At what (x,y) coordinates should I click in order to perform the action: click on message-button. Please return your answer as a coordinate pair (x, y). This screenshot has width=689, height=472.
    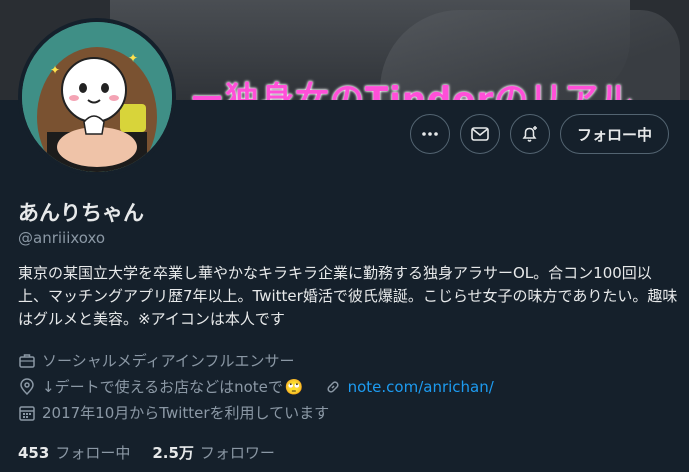
    Looking at the image, I should click on (479, 134).